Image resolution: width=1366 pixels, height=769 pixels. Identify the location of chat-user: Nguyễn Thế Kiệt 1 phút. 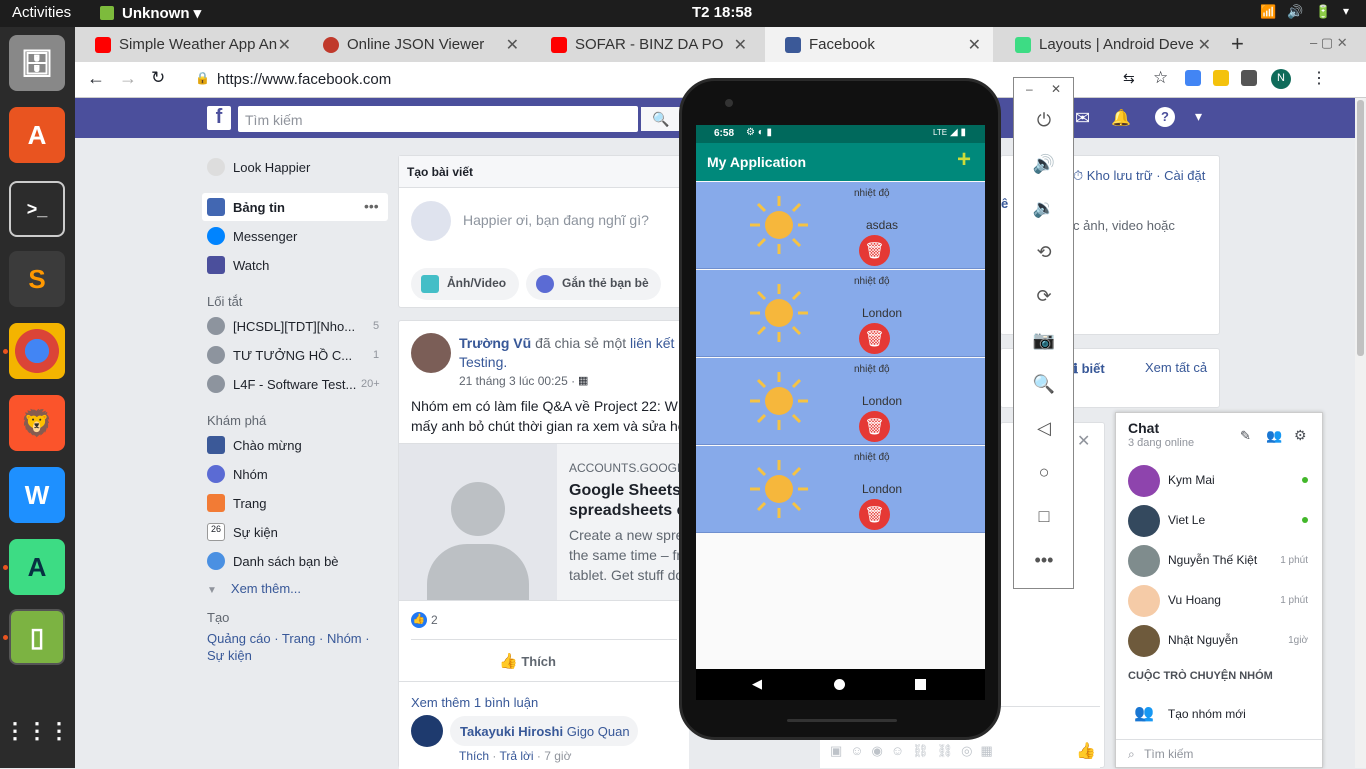
(1218, 561).